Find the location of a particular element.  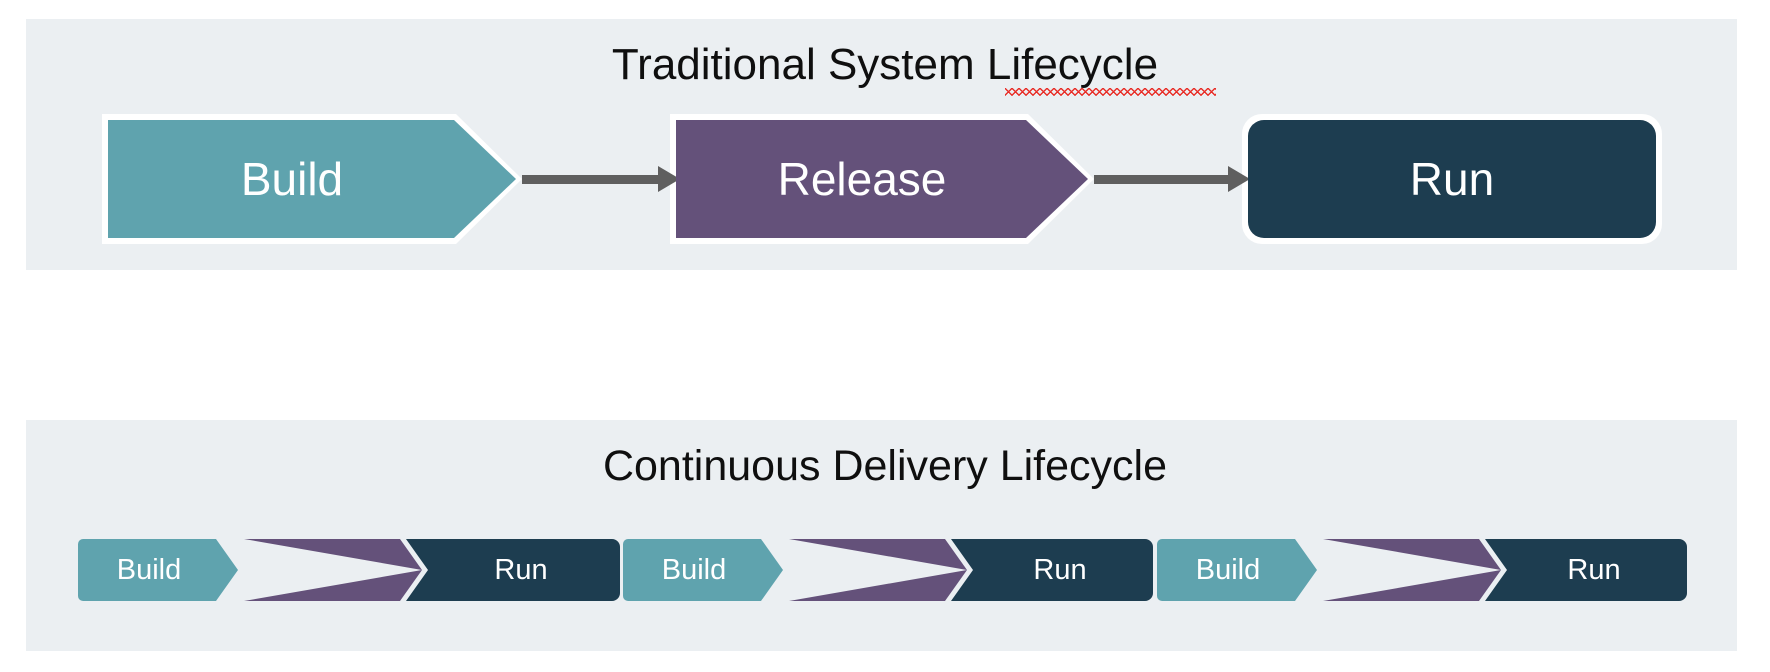

cycle-2-stage-release-label: Release is located at coordinates (858, 569).